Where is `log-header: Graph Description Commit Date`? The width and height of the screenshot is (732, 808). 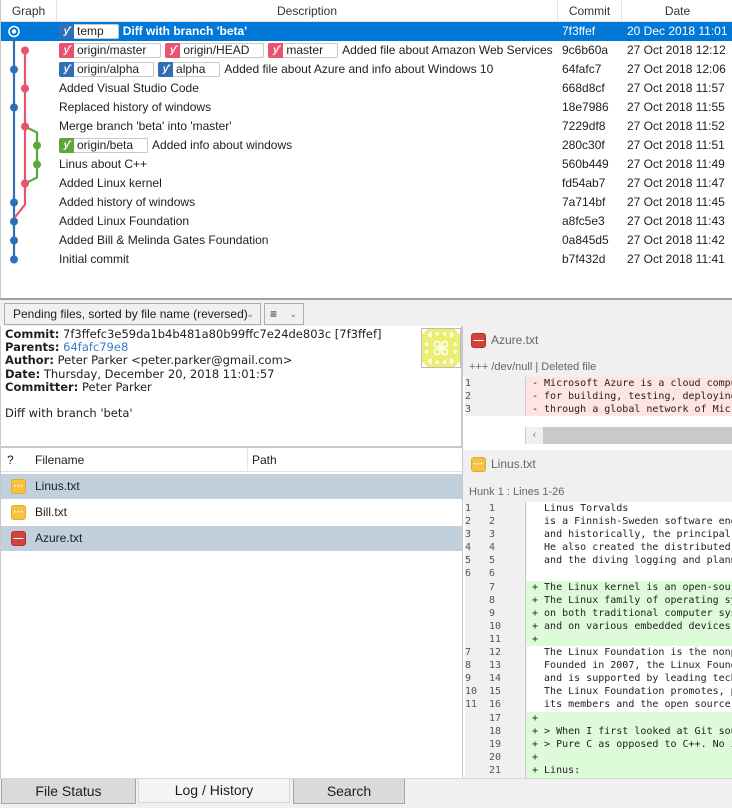 log-header: Graph Description Commit Date is located at coordinates (366, 11).